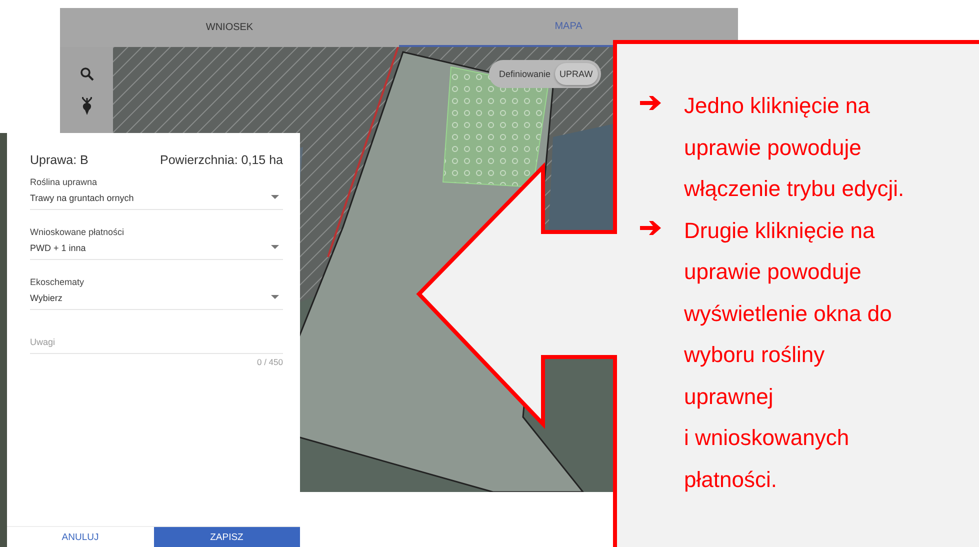 This screenshot has width=979, height=547. Describe the element at coordinates (229, 27) in the screenshot. I see `tab: WNIOSEK` at that location.